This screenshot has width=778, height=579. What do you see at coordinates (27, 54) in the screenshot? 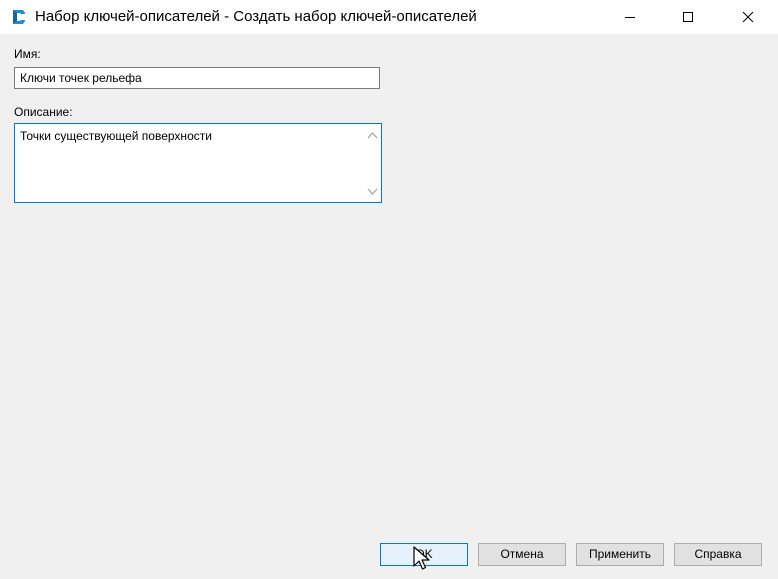
I see `name-label: Имя:` at bounding box center [27, 54].